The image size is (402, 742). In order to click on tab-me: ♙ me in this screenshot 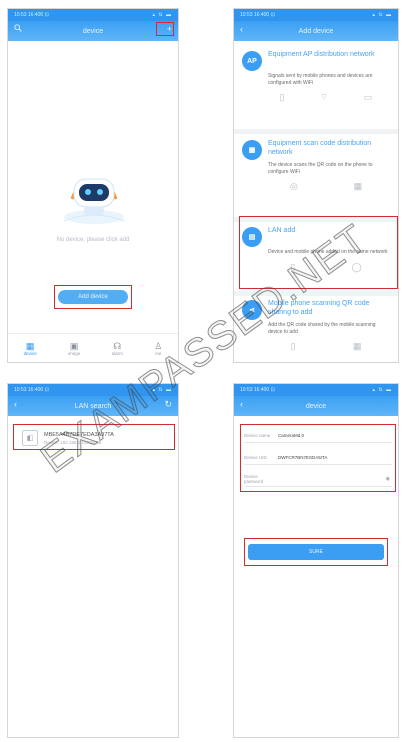, I will do `click(158, 348)`.